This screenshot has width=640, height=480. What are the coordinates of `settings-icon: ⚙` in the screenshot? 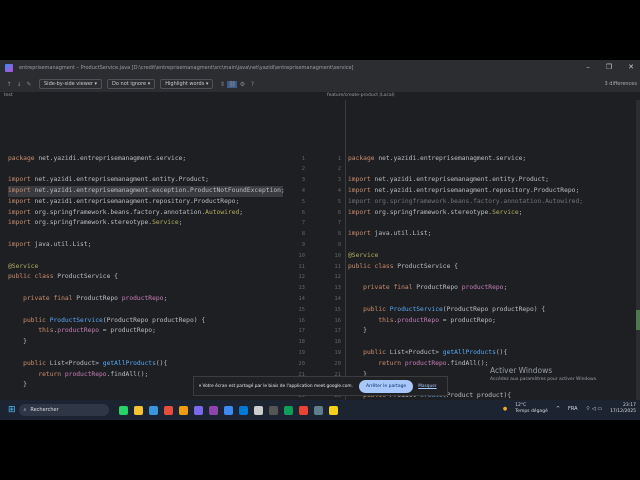 It's located at (242, 84).